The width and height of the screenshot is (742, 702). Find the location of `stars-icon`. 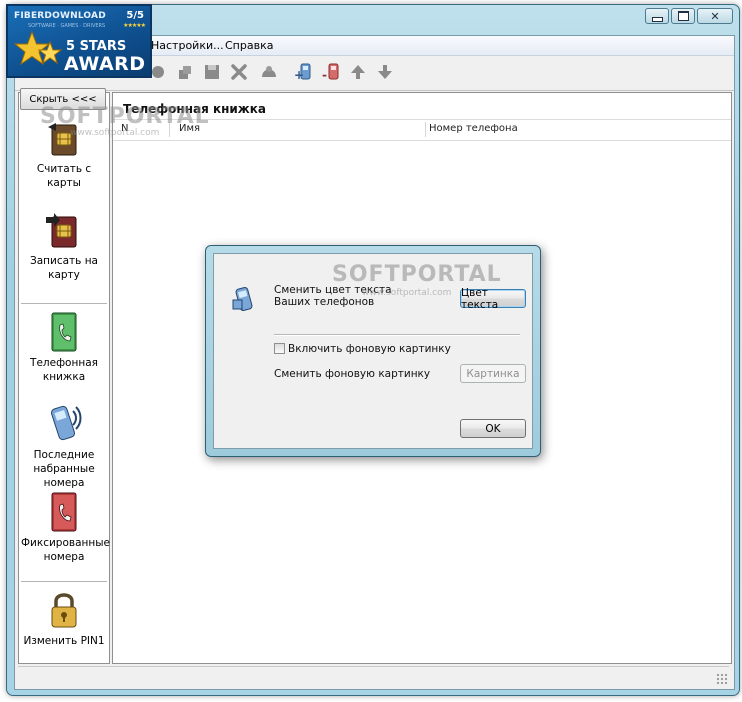

stars-icon is located at coordinates (38, 48).